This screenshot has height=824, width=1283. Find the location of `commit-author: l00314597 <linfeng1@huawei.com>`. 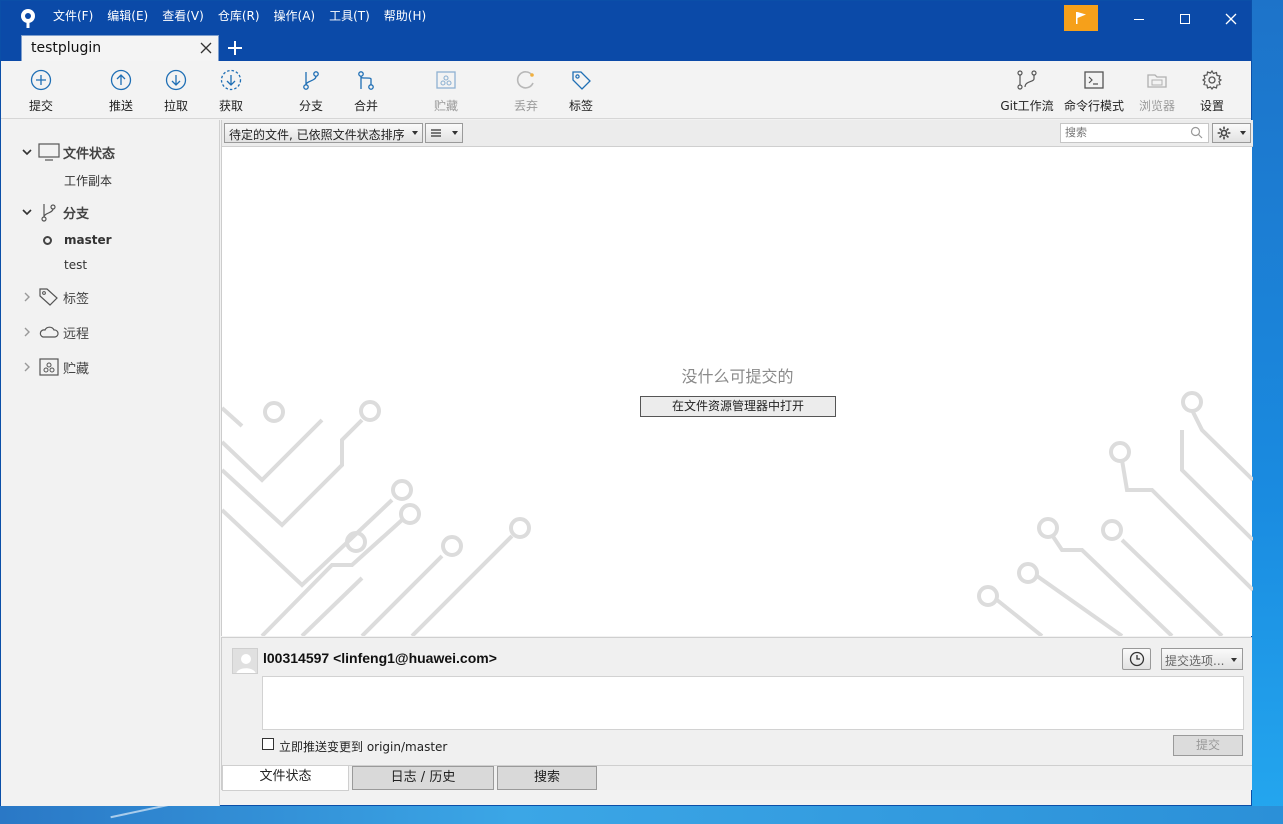

commit-author: l00314597 <linfeng1@huawei.com> is located at coordinates (380, 658).